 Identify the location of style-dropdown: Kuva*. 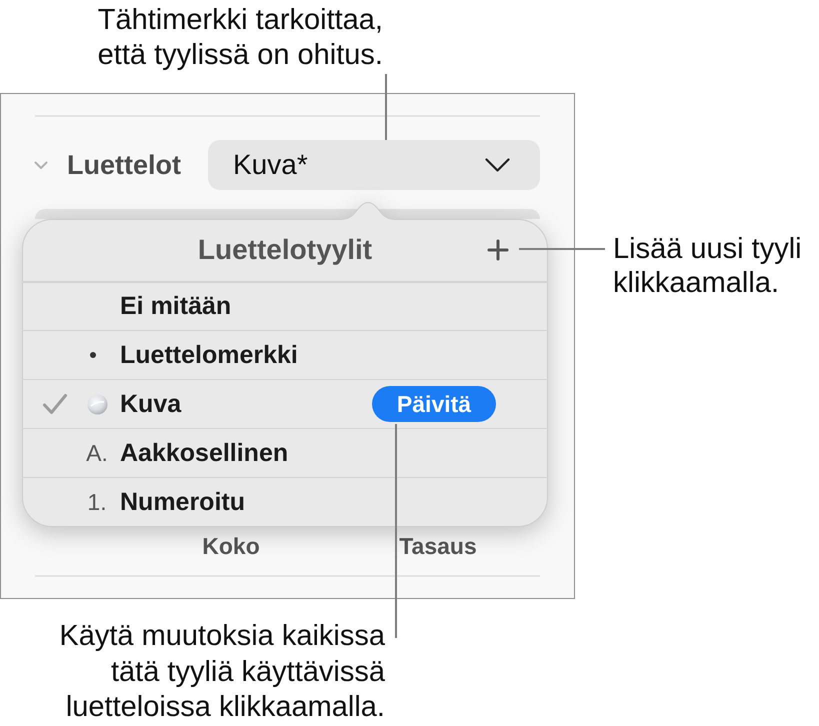
(374, 165).